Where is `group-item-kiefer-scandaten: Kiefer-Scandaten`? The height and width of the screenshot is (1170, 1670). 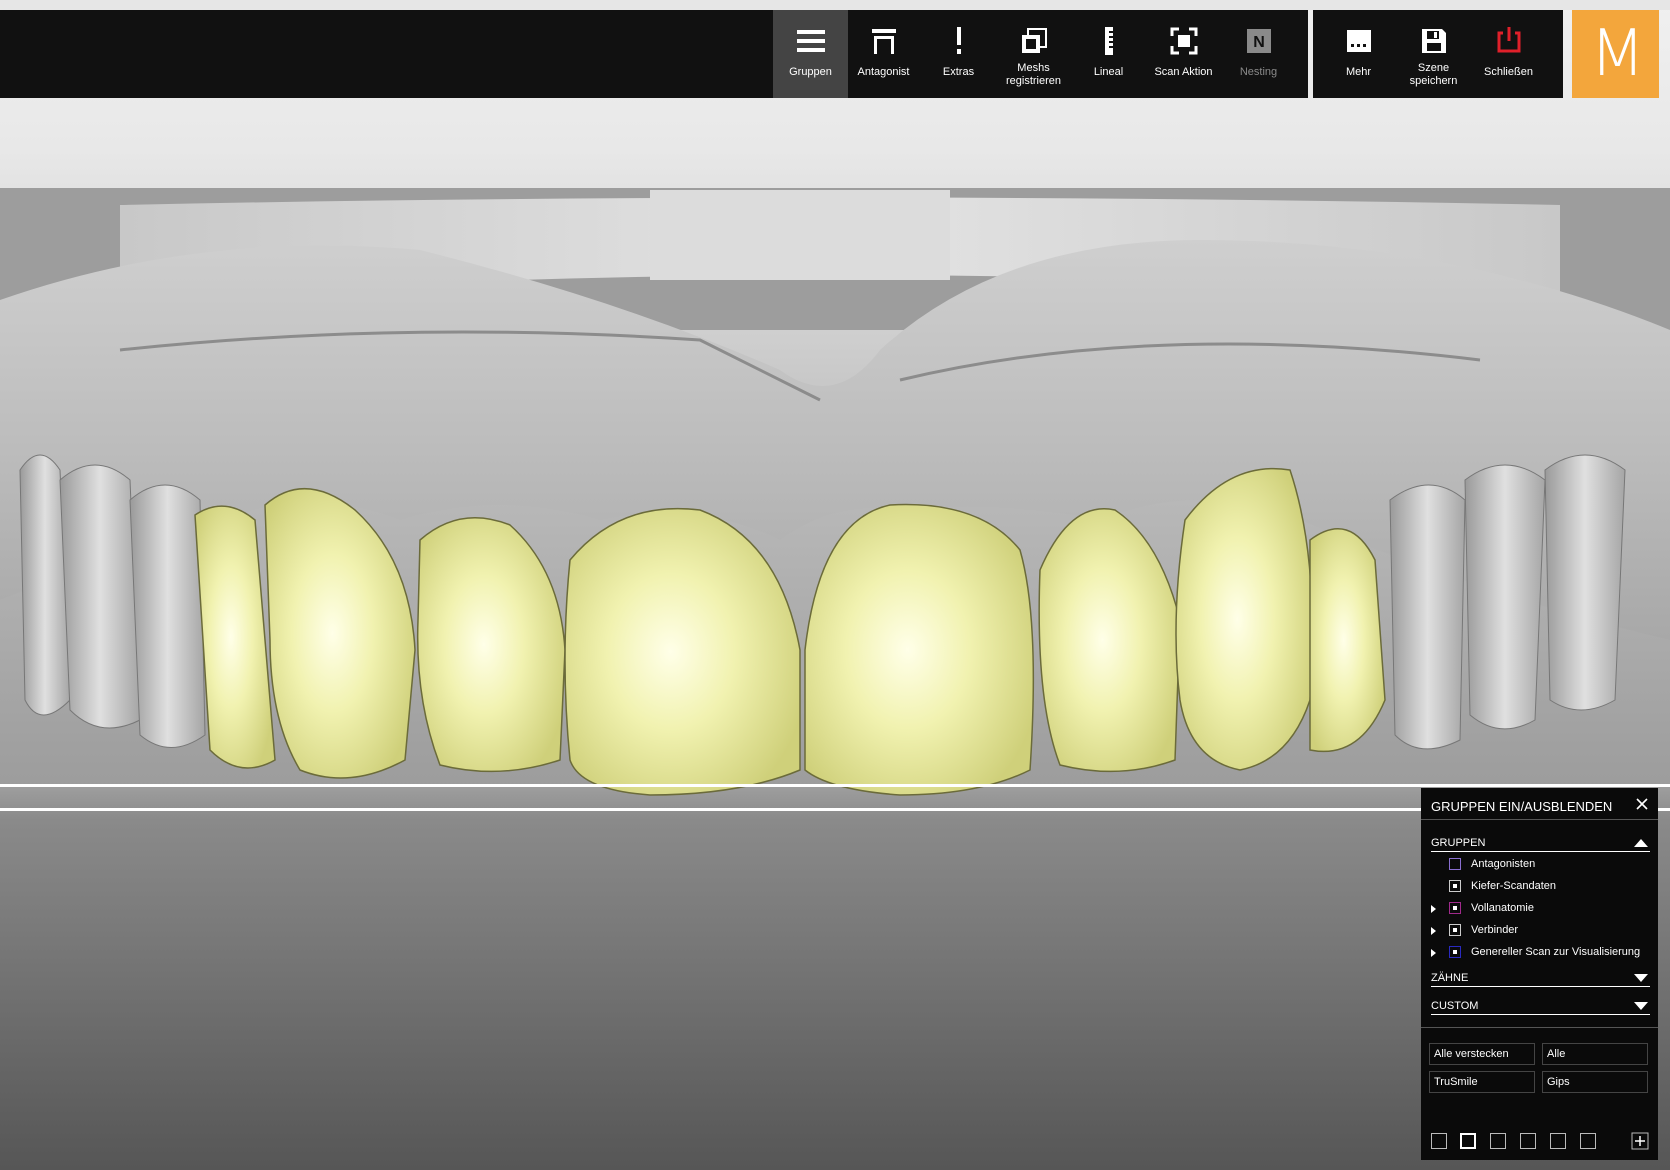
group-item-kiefer-scandaten: Kiefer-Scandaten is located at coordinates (1540, 887).